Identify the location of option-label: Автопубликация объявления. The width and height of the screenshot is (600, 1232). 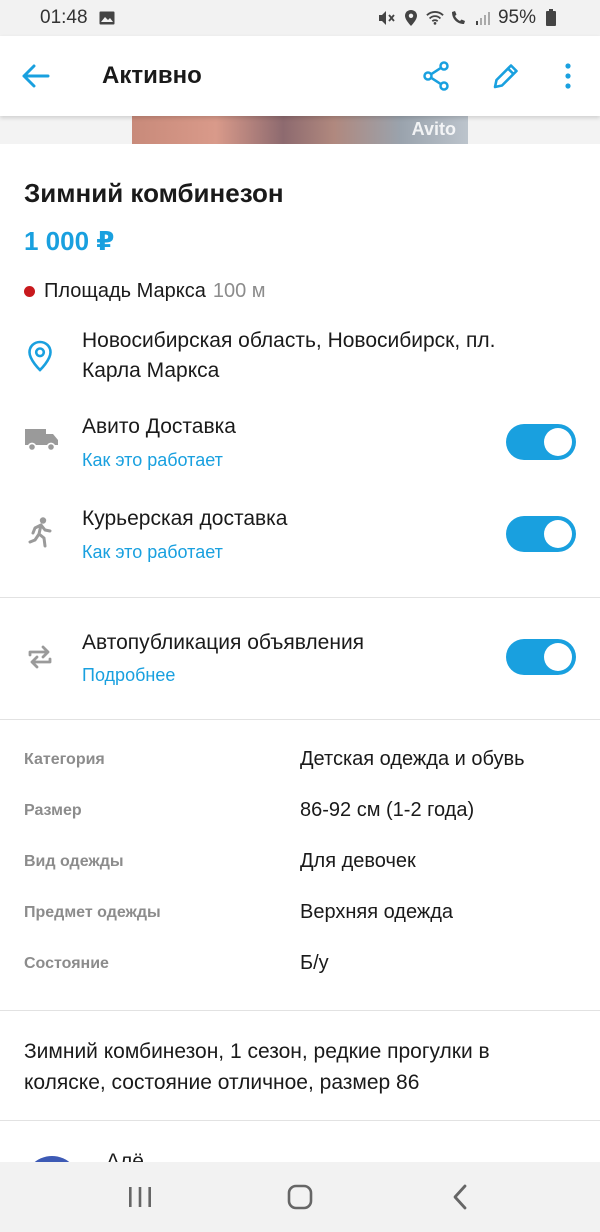
(223, 642).